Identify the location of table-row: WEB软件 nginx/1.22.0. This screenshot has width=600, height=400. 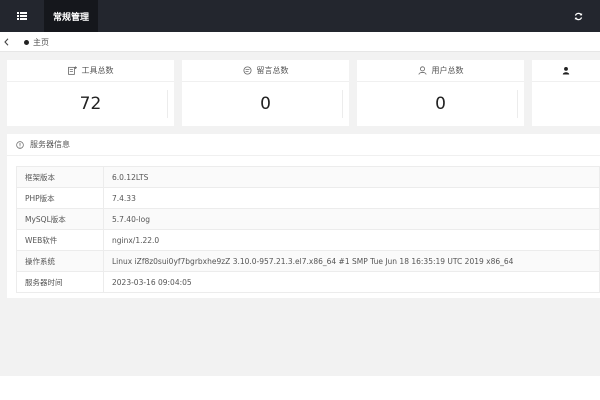
(308, 240).